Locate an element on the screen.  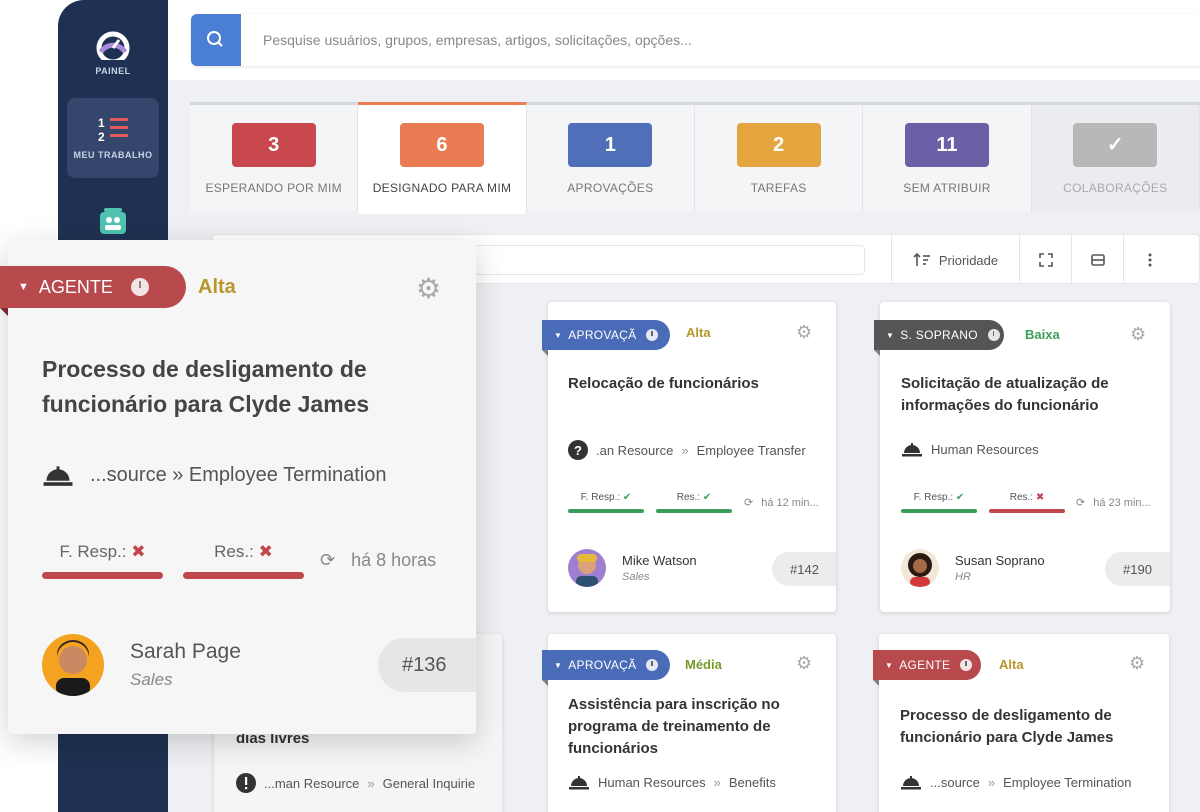
requester: Sarah Page Sales is located at coordinates (141, 665).